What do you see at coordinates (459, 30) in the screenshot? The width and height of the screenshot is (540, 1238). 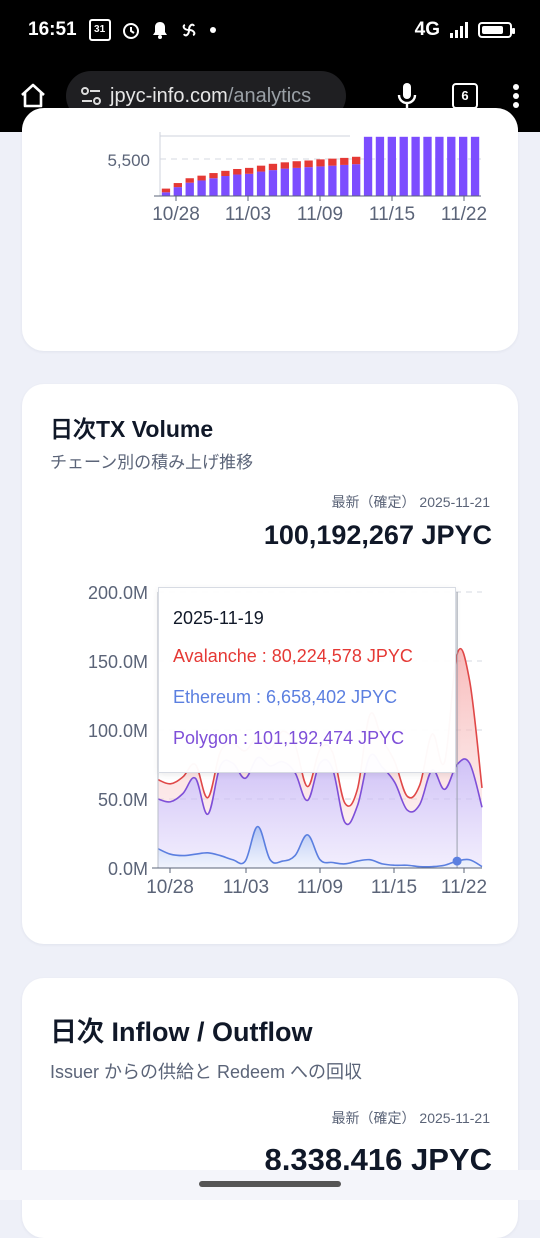 I see `signal-icon` at bounding box center [459, 30].